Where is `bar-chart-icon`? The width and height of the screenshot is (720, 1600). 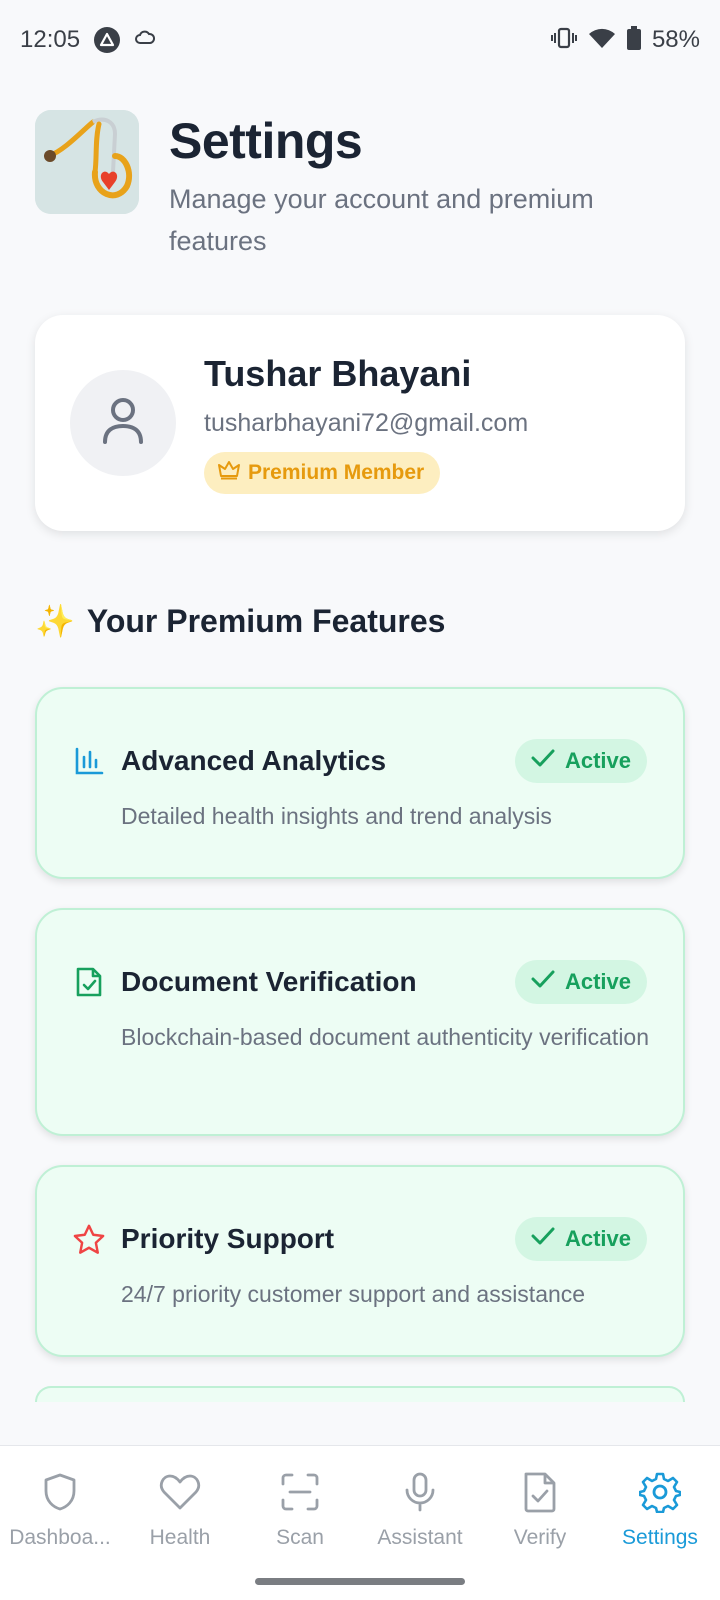 bar-chart-icon is located at coordinates (89, 761).